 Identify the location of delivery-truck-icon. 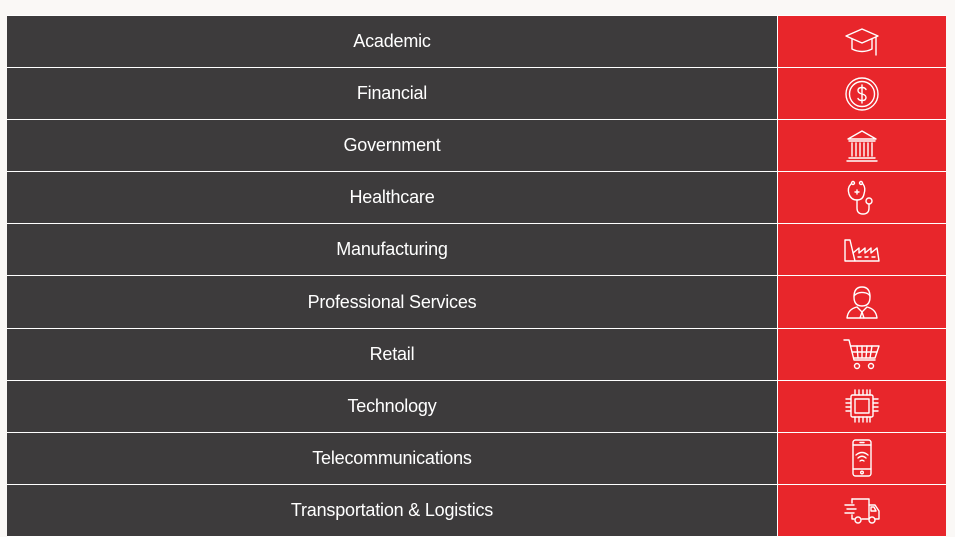
(862, 511).